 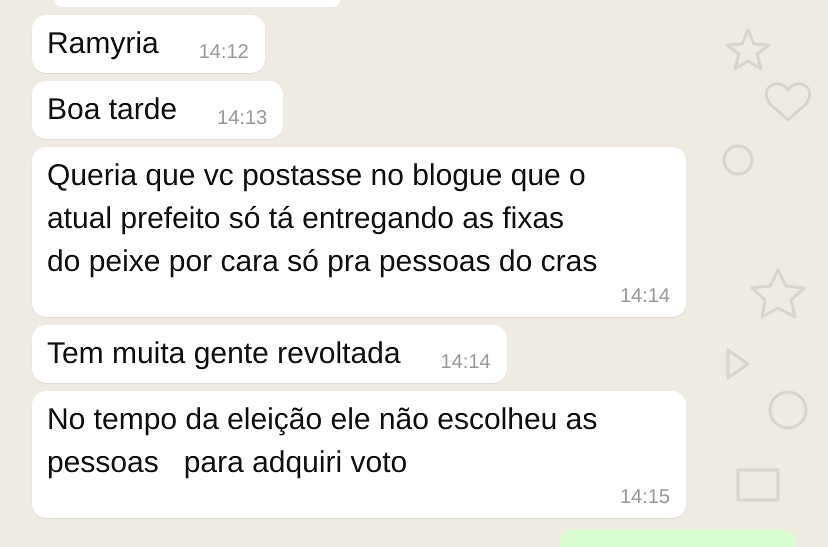 What do you see at coordinates (223, 52) in the screenshot?
I see `message-time: 14:12` at bounding box center [223, 52].